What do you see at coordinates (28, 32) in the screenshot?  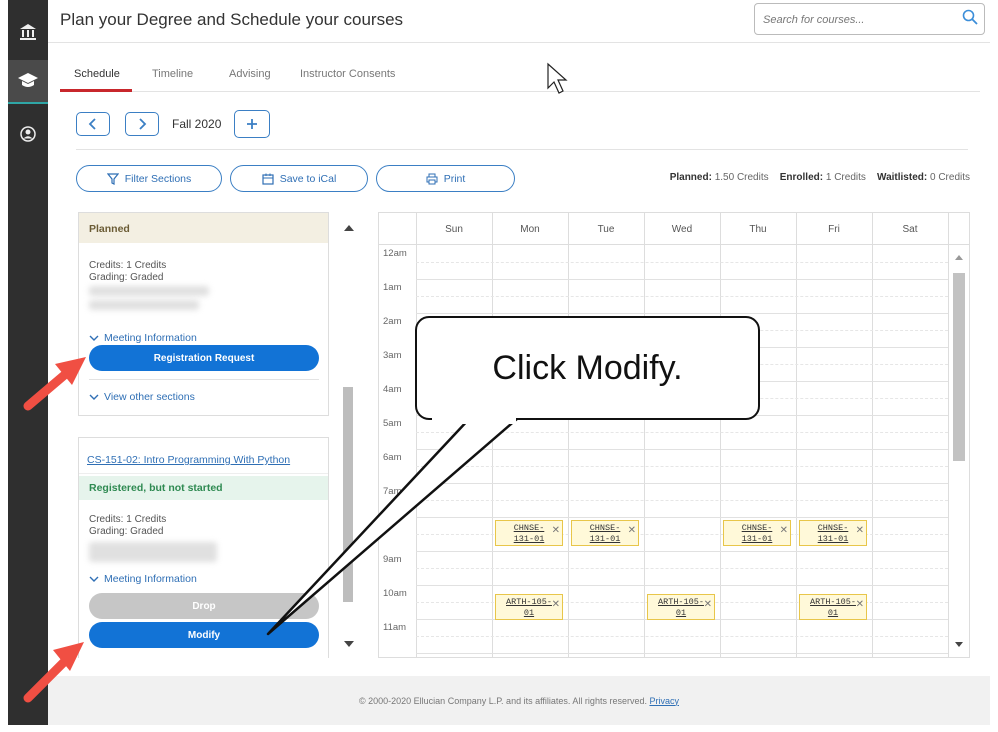 I see `institution-icon` at bounding box center [28, 32].